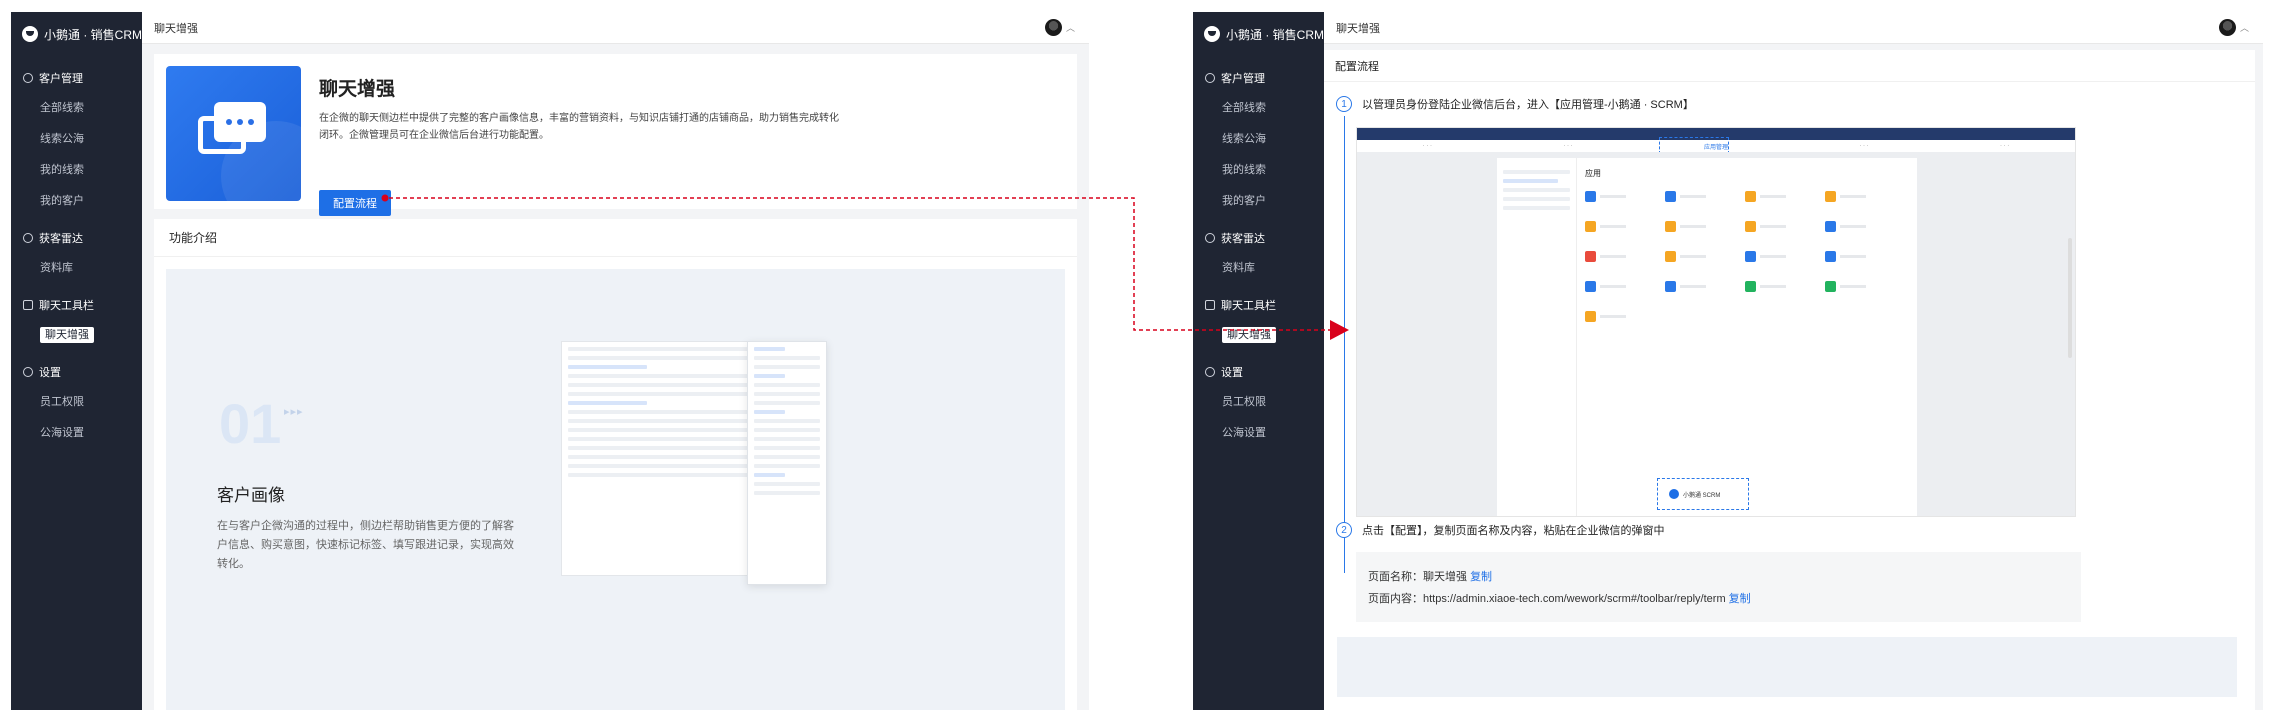  What do you see at coordinates (1500, 530) in the screenshot?
I see `step-2: 2 点击【配置】，复制页面名称及内容，粘贴在企业微信的弹窗中` at bounding box center [1500, 530].